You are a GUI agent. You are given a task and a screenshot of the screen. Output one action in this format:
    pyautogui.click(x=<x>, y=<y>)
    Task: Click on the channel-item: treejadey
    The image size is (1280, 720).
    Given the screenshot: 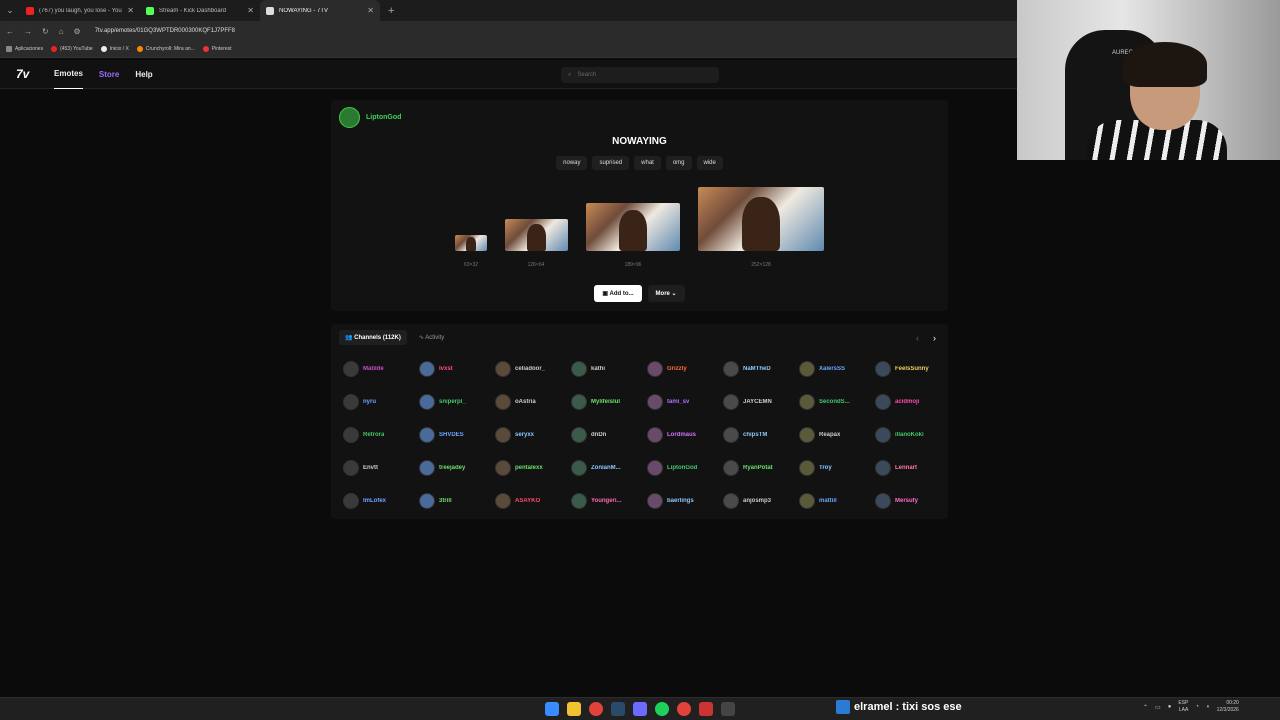 What is the action you would take?
    pyautogui.click(x=457, y=468)
    